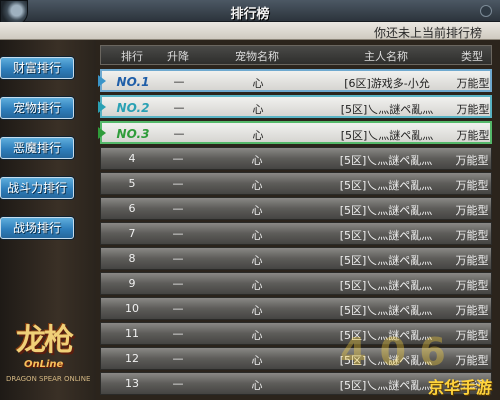  Describe the element at coordinates (132, 358) in the screenshot. I see `rank-number: 12` at that location.